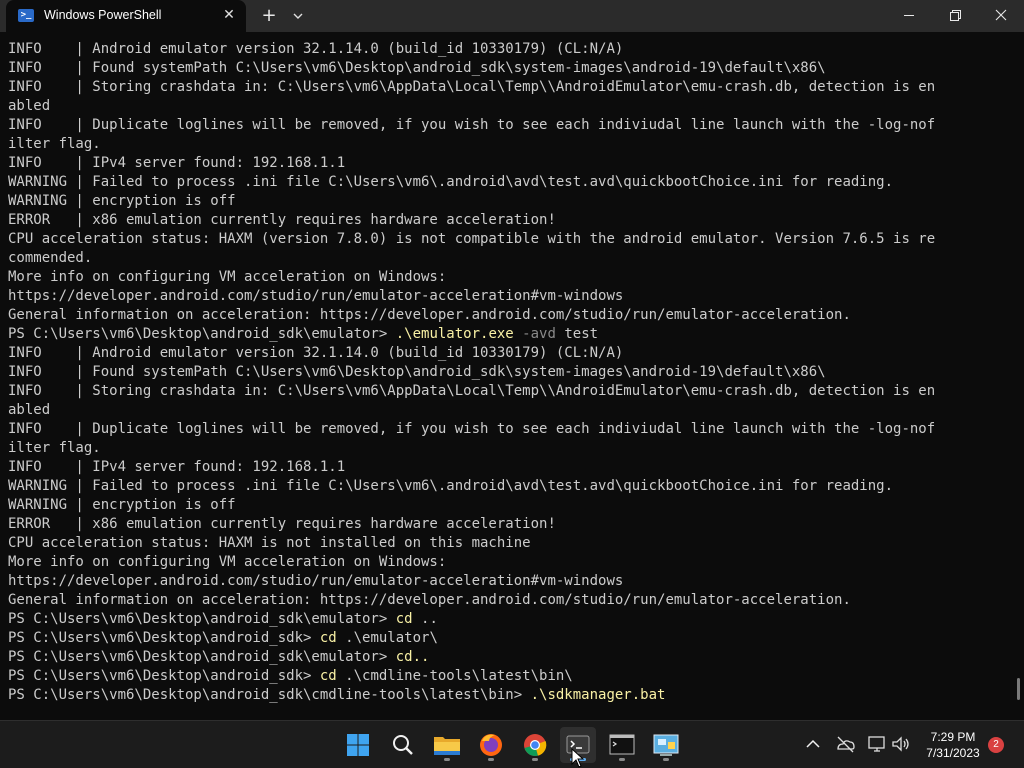  What do you see at coordinates (578, 758) in the screenshot?
I see `mouse-pointer-icon` at bounding box center [578, 758].